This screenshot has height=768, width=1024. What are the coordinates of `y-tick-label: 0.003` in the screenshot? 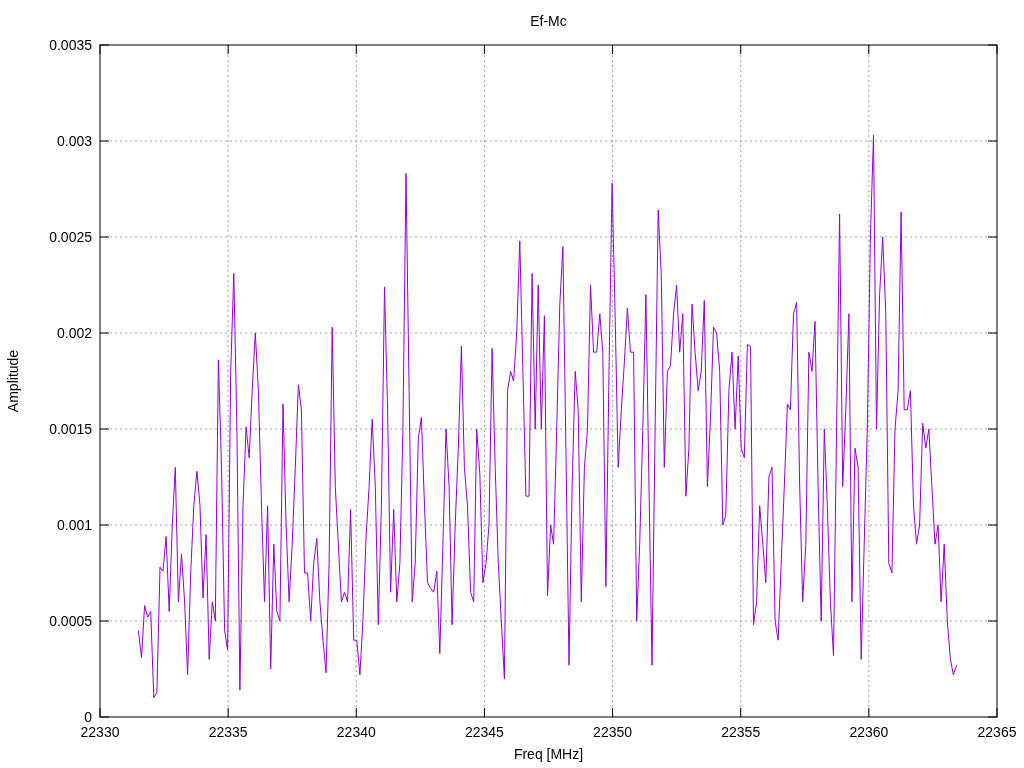 It's located at (74, 141).